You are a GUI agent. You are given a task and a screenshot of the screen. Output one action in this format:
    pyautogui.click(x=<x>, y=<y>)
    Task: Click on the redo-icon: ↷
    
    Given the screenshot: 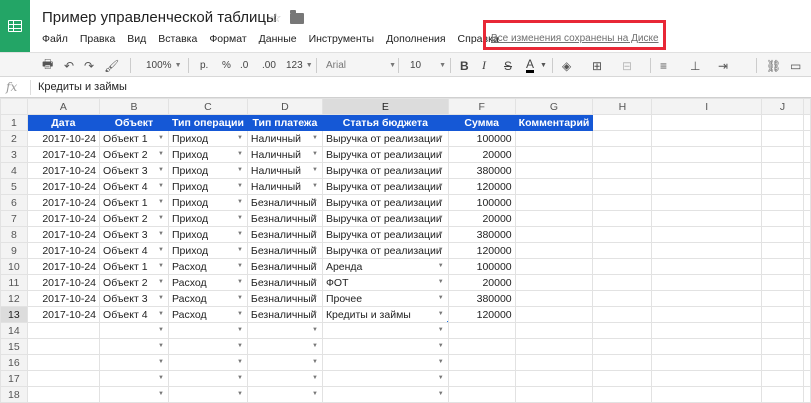 What is the action you would take?
    pyautogui.click(x=89, y=65)
    